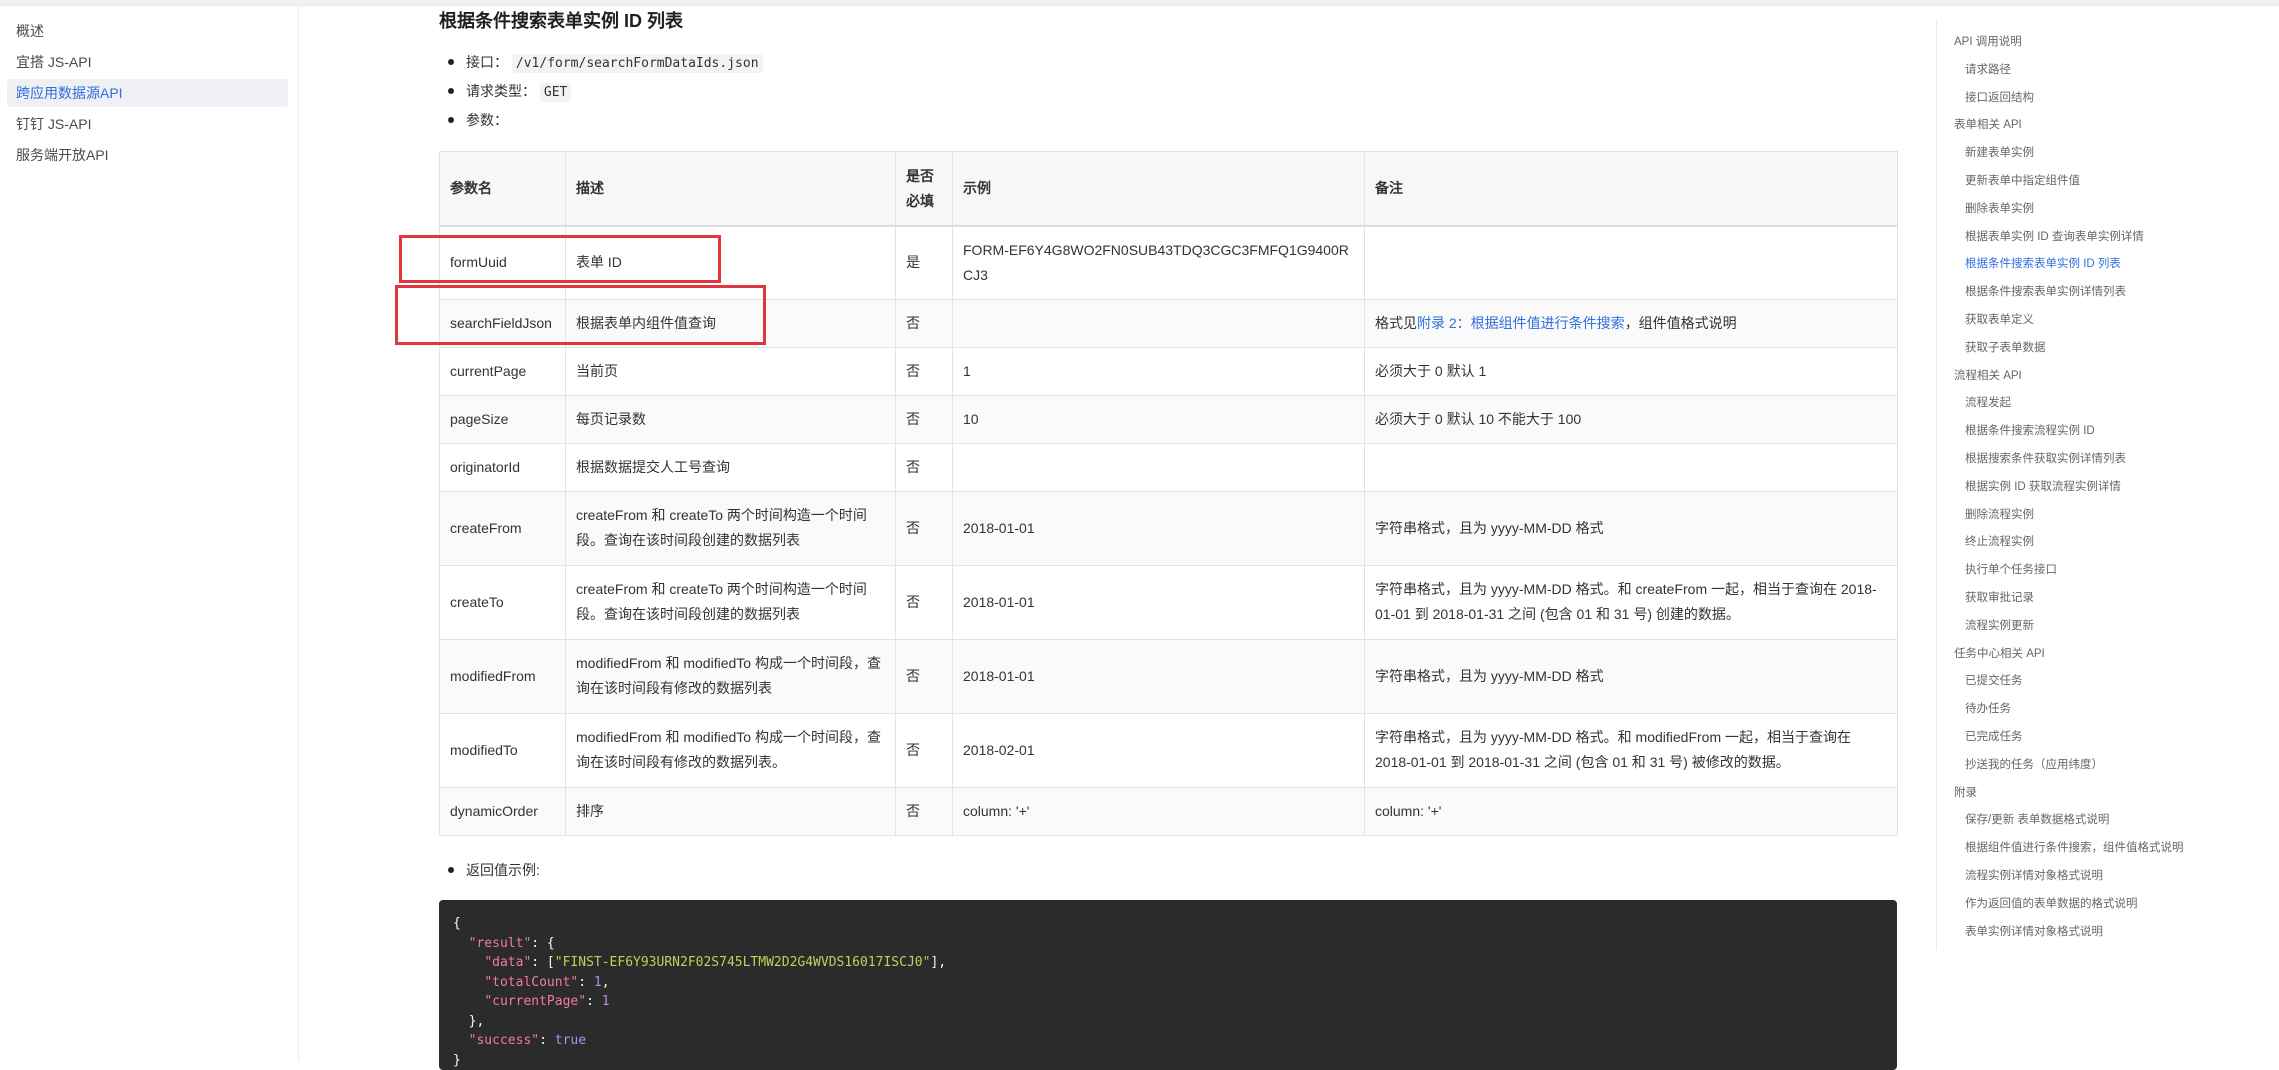 The image size is (2279, 1070). I want to click on code-line: "currentPage": 1, so click(1168, 1002).